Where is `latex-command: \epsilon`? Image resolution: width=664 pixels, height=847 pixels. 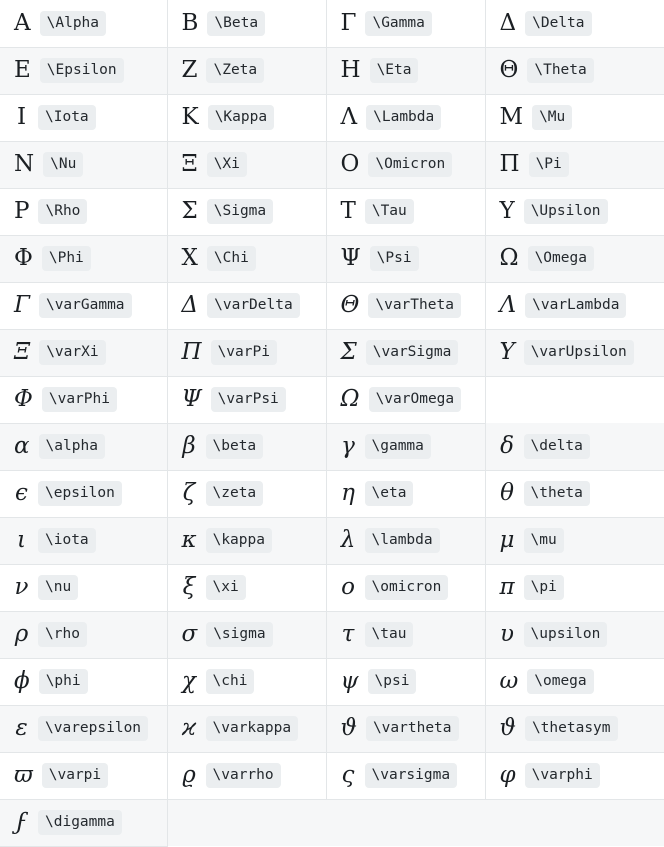 latex-command: \epsilon is located at coordinates (80, 493).